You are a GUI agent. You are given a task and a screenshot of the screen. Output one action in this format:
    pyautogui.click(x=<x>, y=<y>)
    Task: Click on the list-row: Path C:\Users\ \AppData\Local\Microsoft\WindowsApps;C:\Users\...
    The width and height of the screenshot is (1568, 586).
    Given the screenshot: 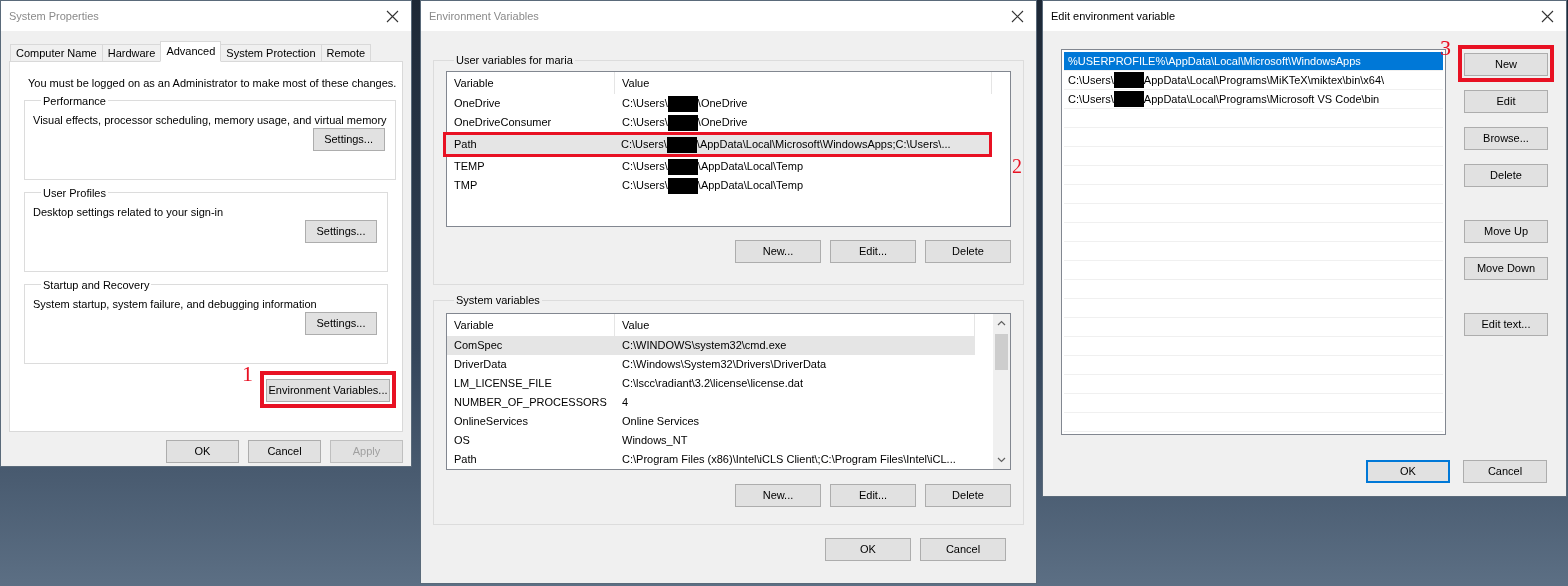 What is the action you would take?
    pyautogui.click(x=717, y=144)
    